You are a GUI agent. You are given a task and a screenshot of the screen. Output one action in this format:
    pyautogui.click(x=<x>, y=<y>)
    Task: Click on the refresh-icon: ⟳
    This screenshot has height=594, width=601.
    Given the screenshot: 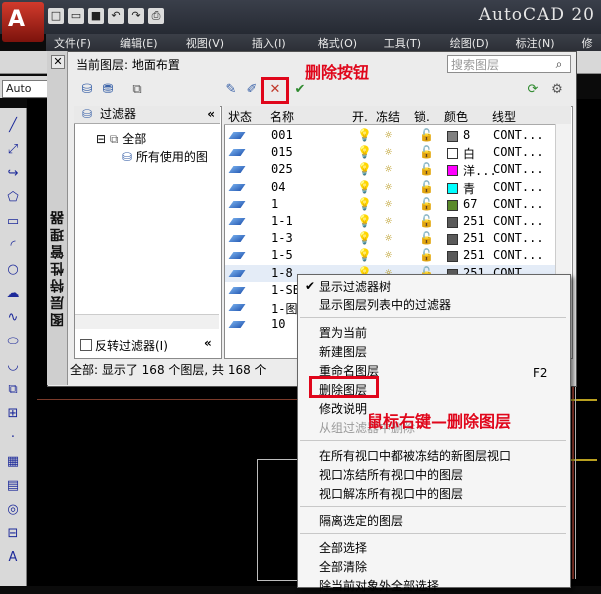 What is the action you would take?
    pyautogui.click(x=533, y=90)
    